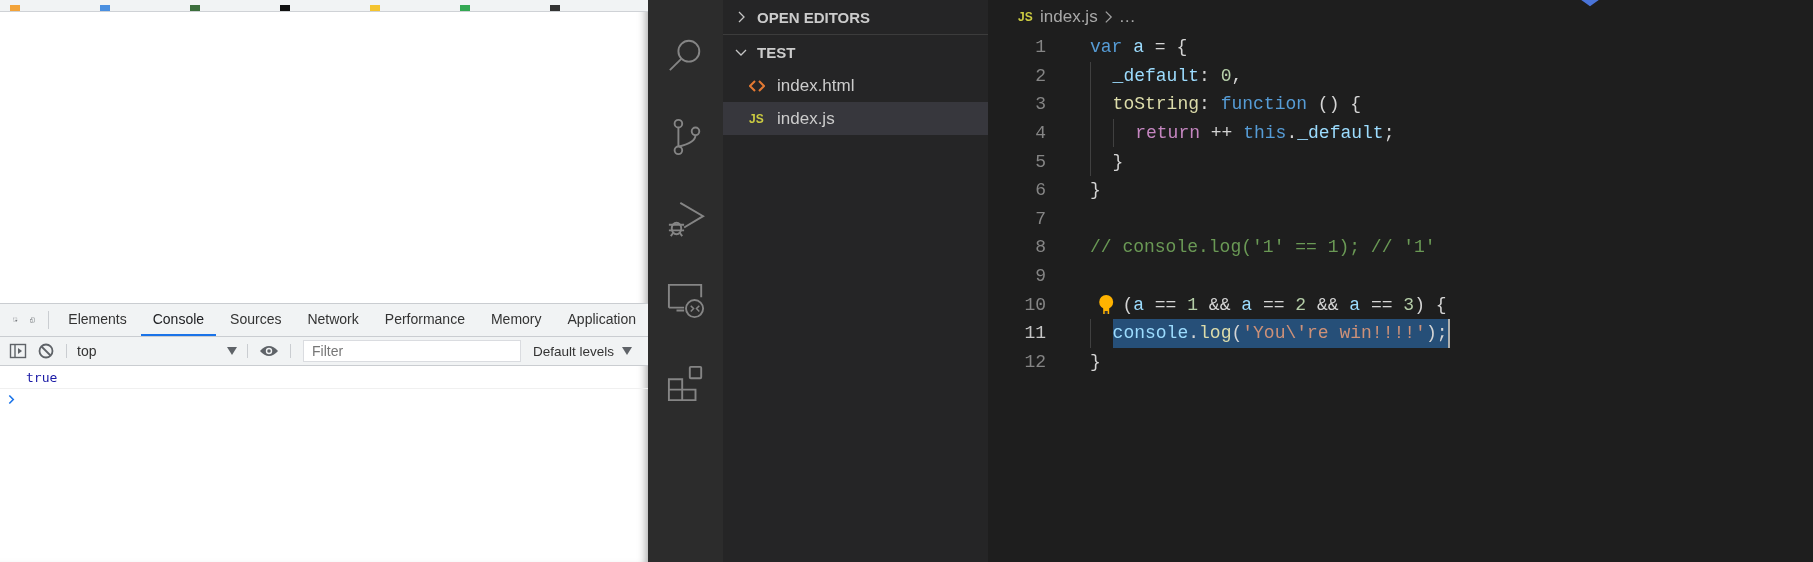  I want to click on eye-icon, so click(269, 351).